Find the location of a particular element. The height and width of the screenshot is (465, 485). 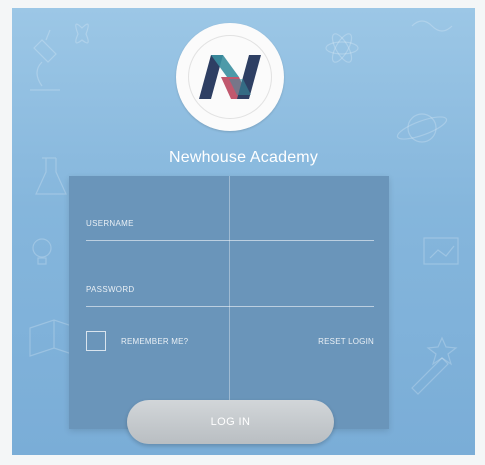

reset-login-link: RESET LOGIN is located at coordinates (346, 341).